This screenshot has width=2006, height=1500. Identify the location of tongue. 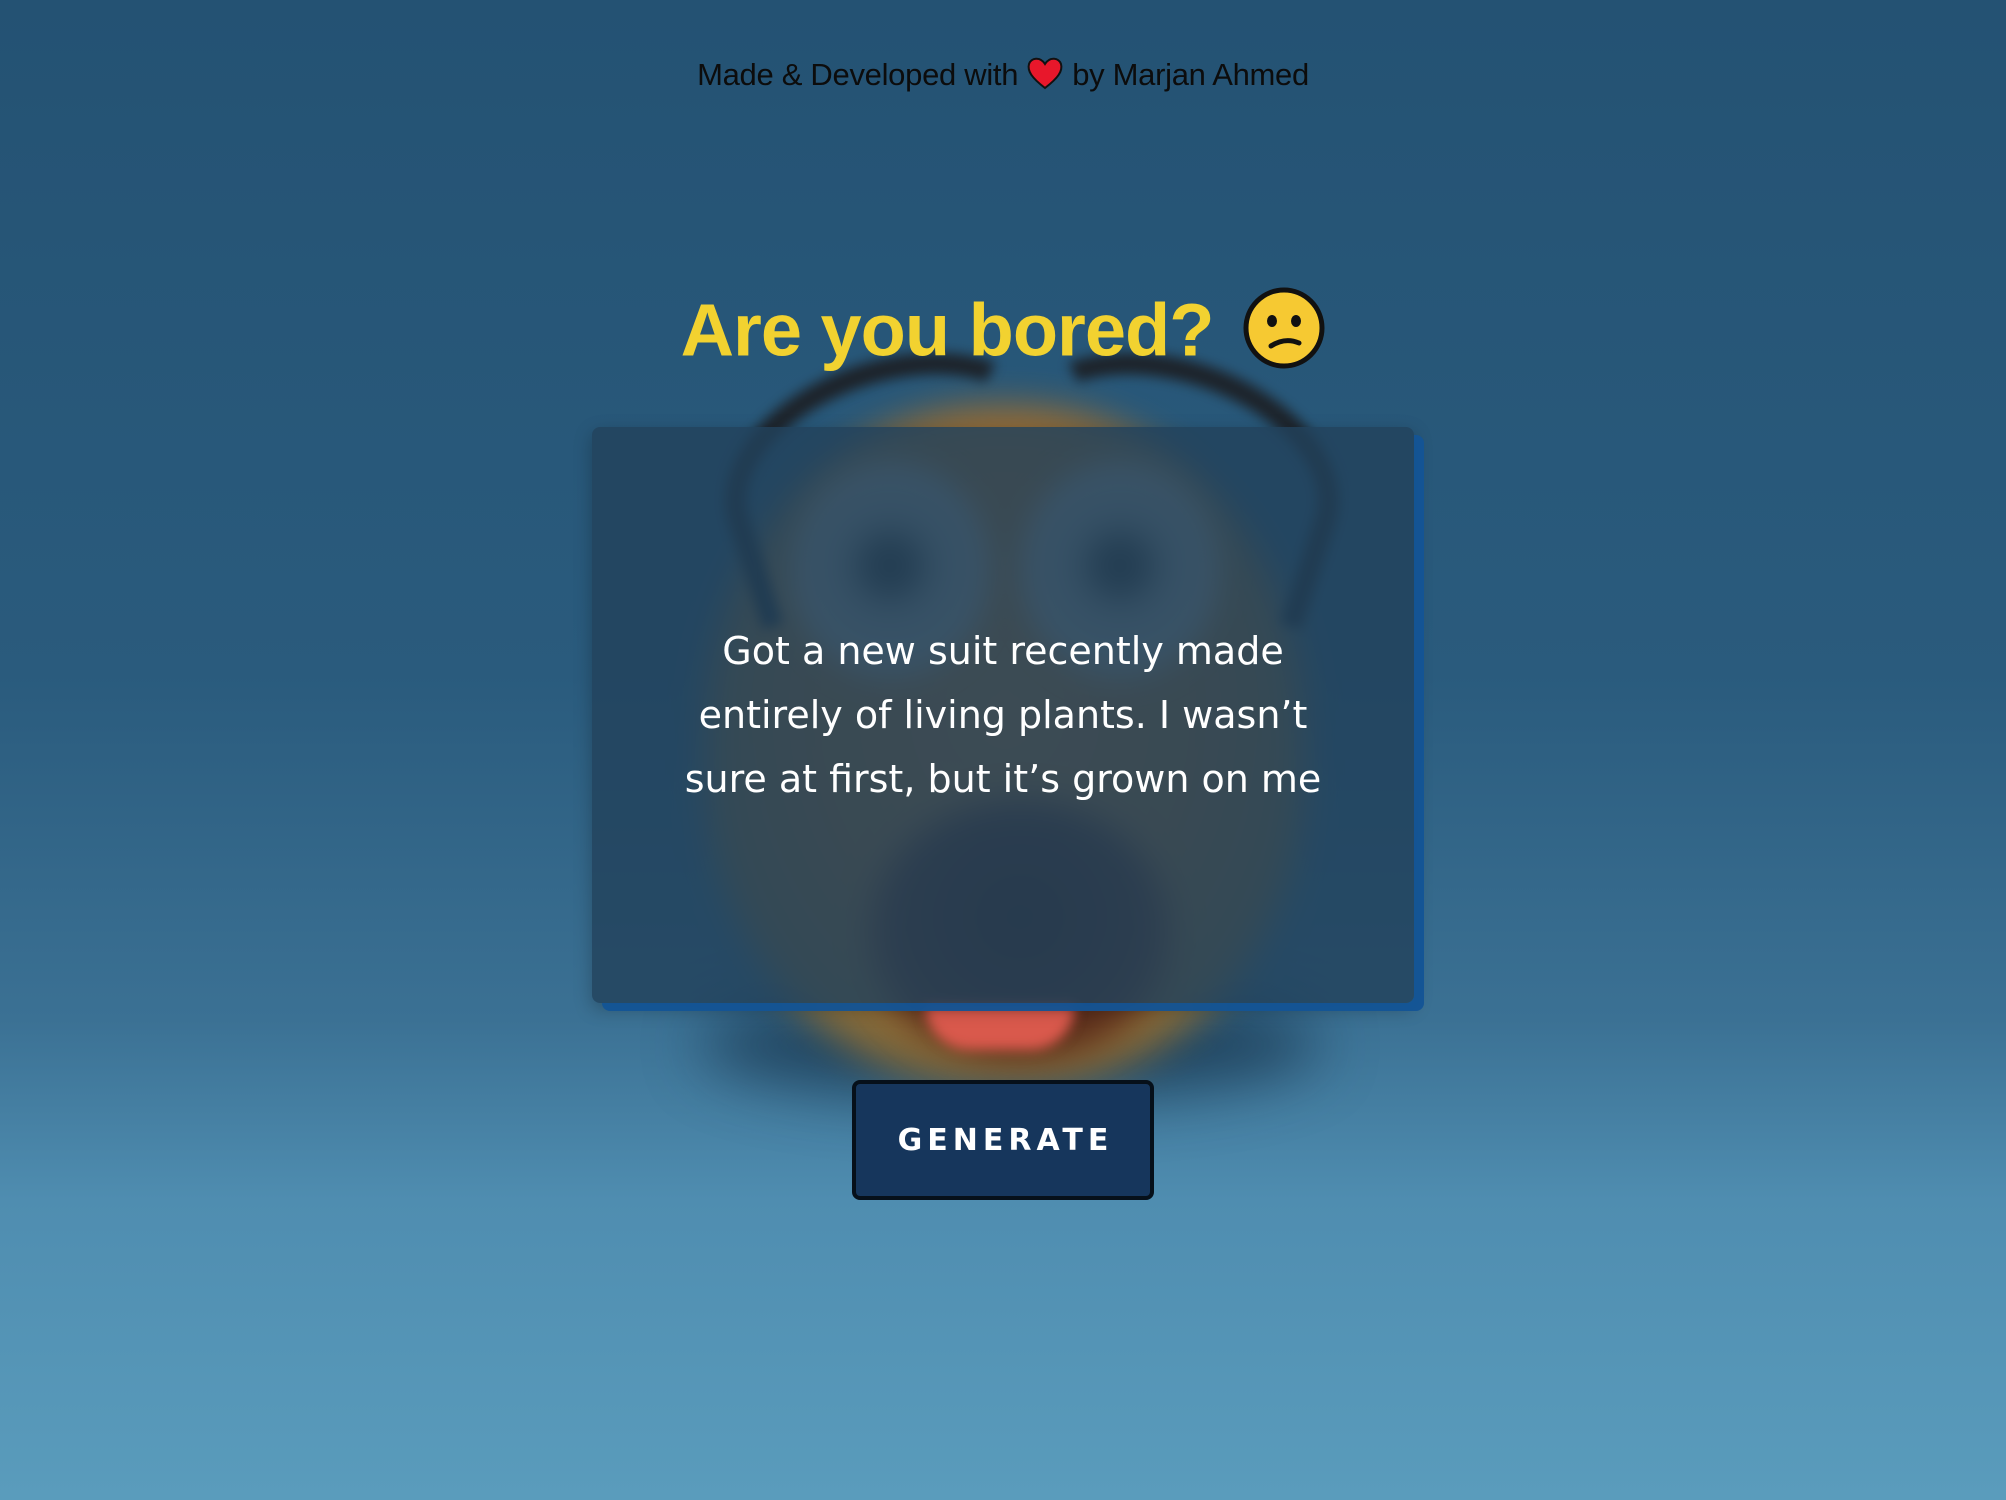
(1000, 1027).